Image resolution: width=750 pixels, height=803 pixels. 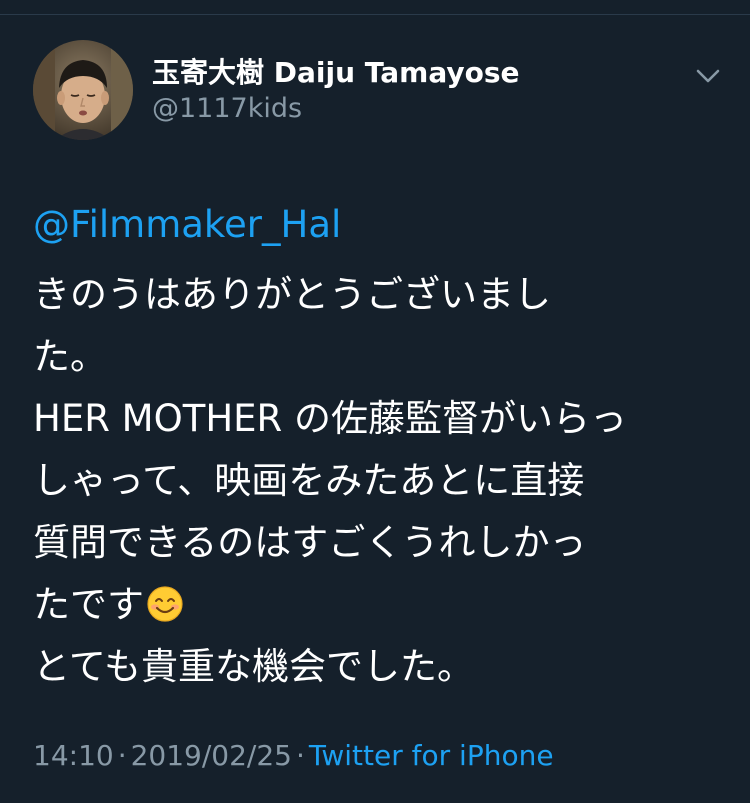 I want to click on avatar-photo, so click(x=83, y=90).